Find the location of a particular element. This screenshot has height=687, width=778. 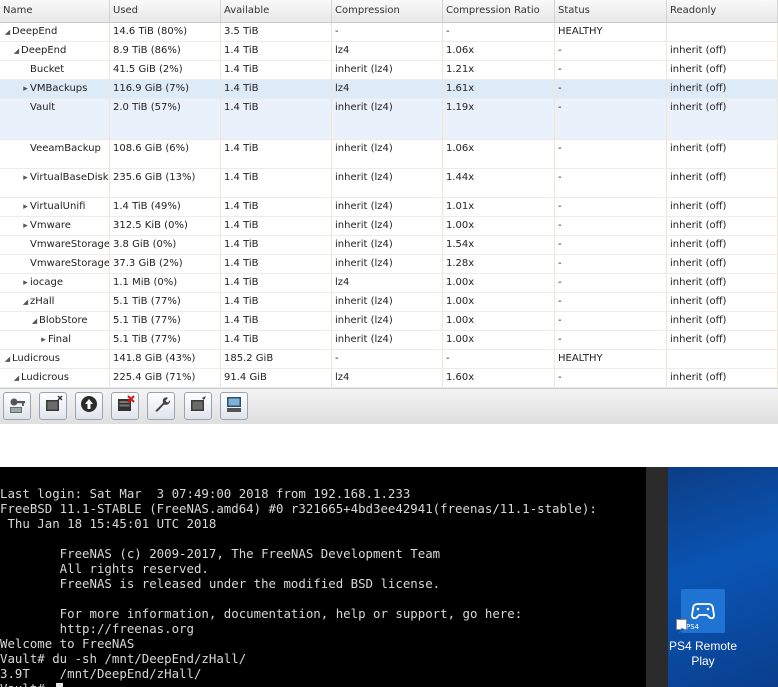

column-header-readonly: Readonly is located at coordinates (722, 11).